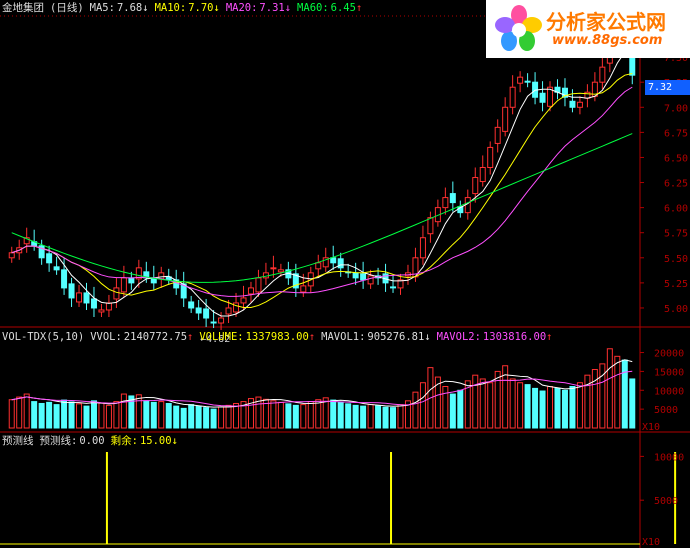  I want to click on ma20-arrow: ↓, so click(288, 8).